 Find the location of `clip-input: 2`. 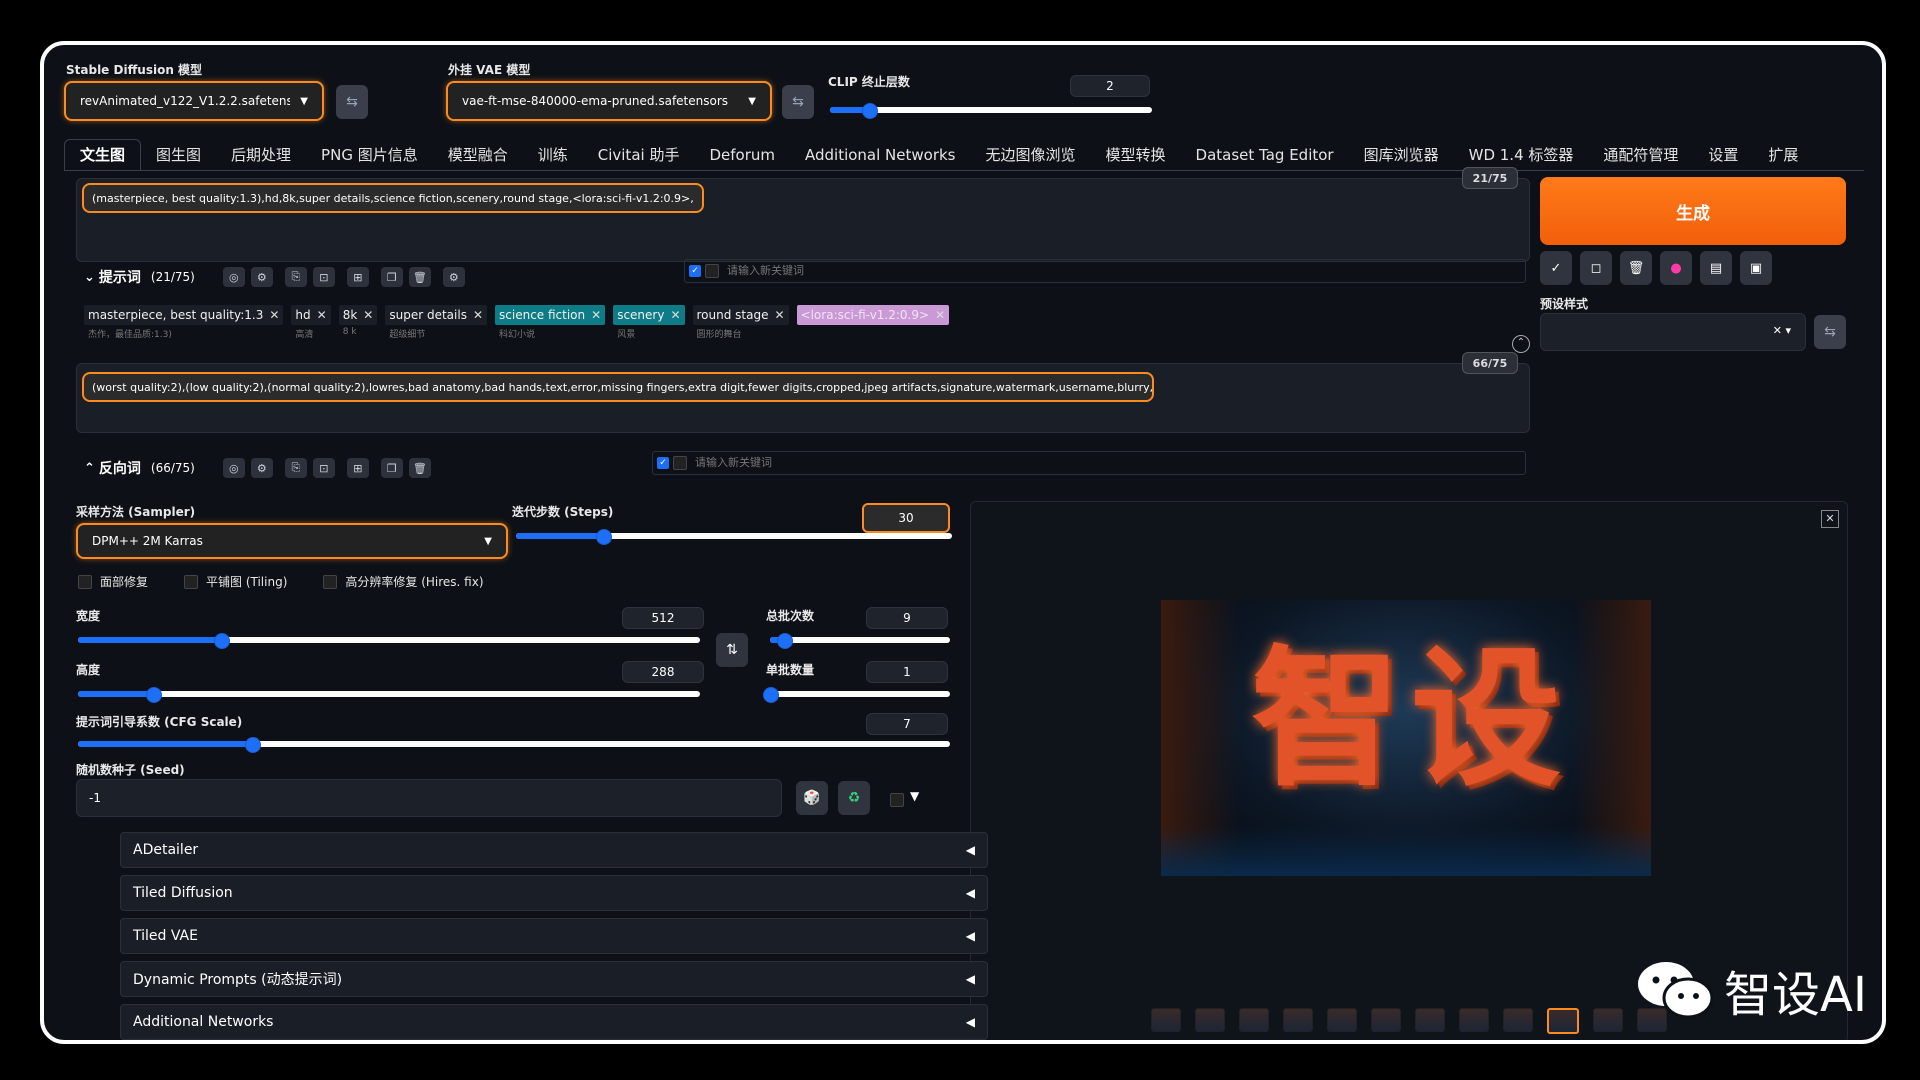

clip-input: 2 is located at coordinates (1110, 86).